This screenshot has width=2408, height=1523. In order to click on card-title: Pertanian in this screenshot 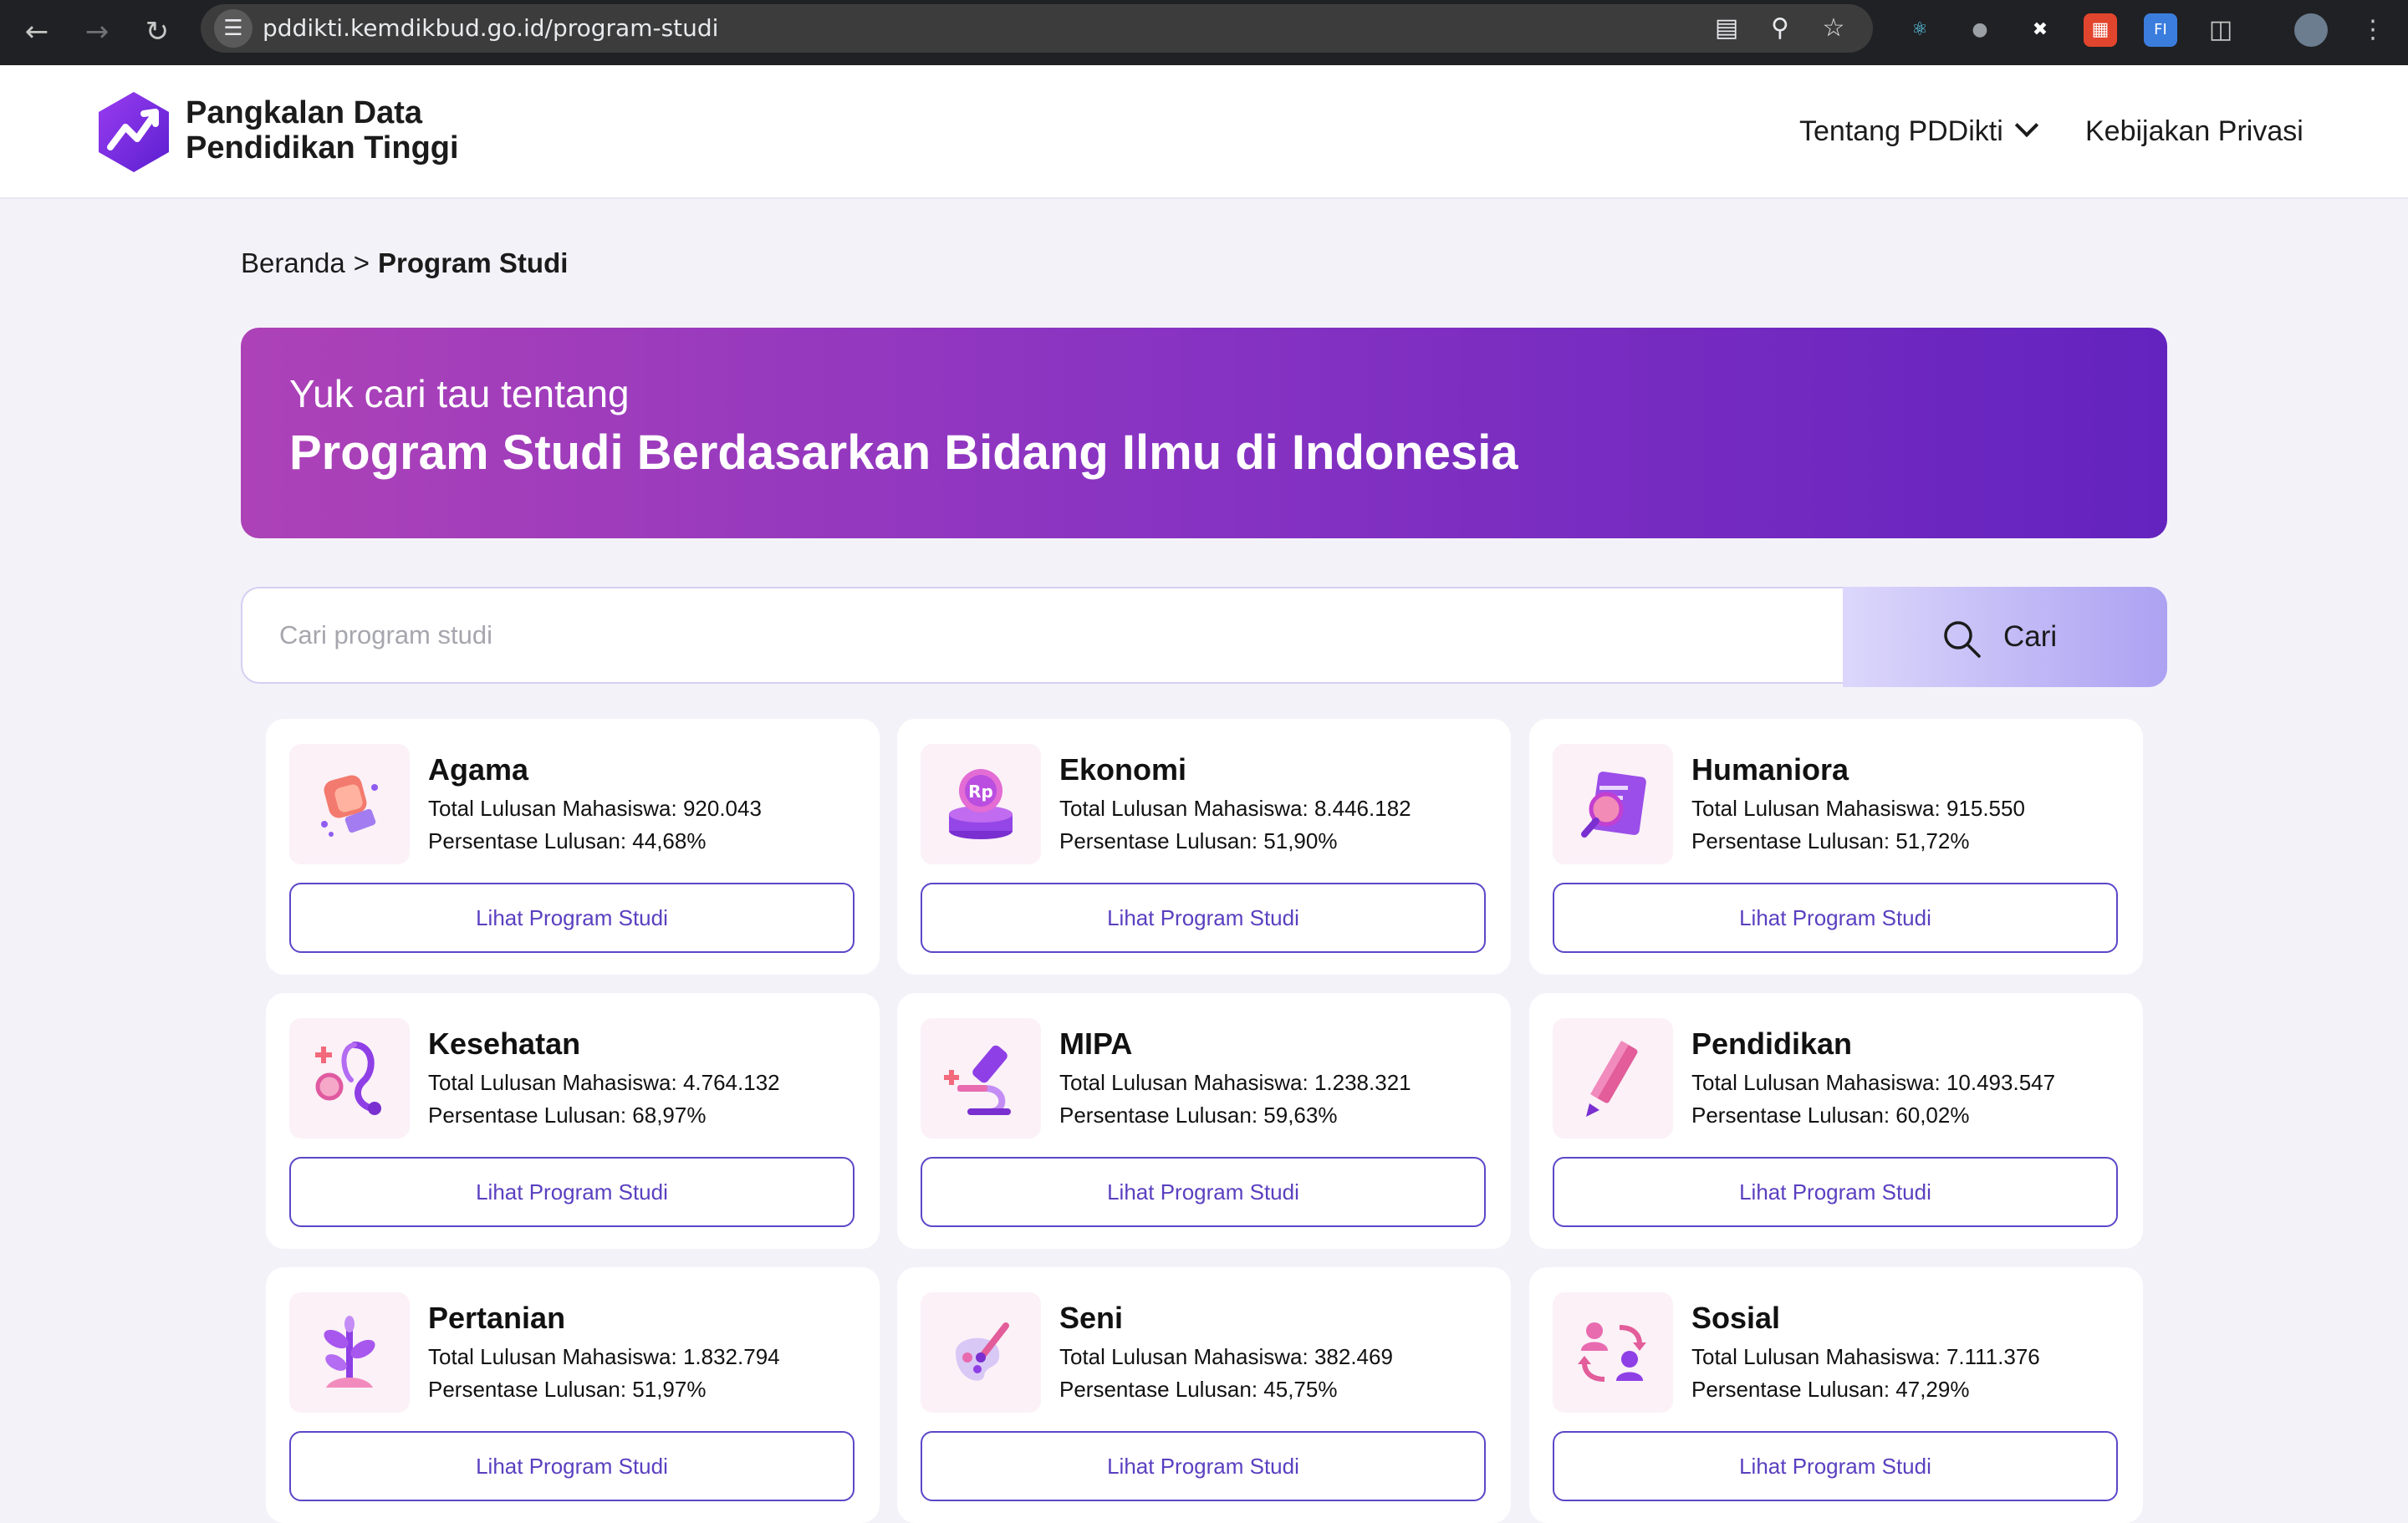, I will do `click(497, 1318)`.